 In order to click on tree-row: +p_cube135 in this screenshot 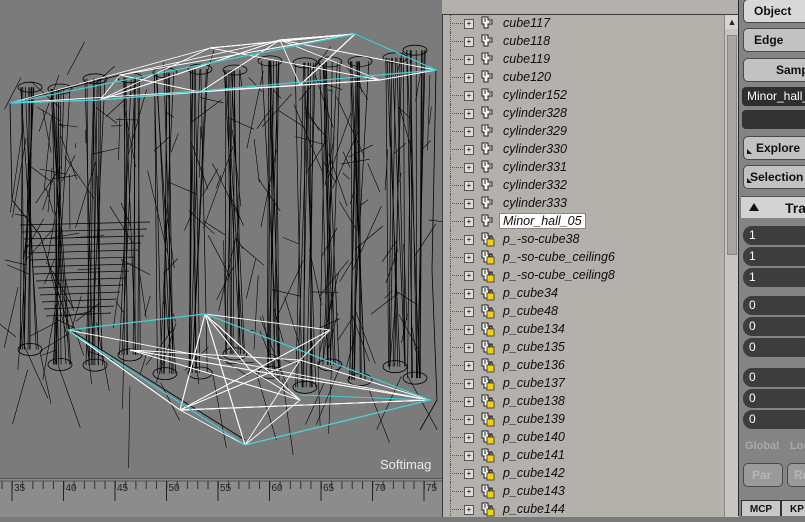, I will do `click(584, 347)`.